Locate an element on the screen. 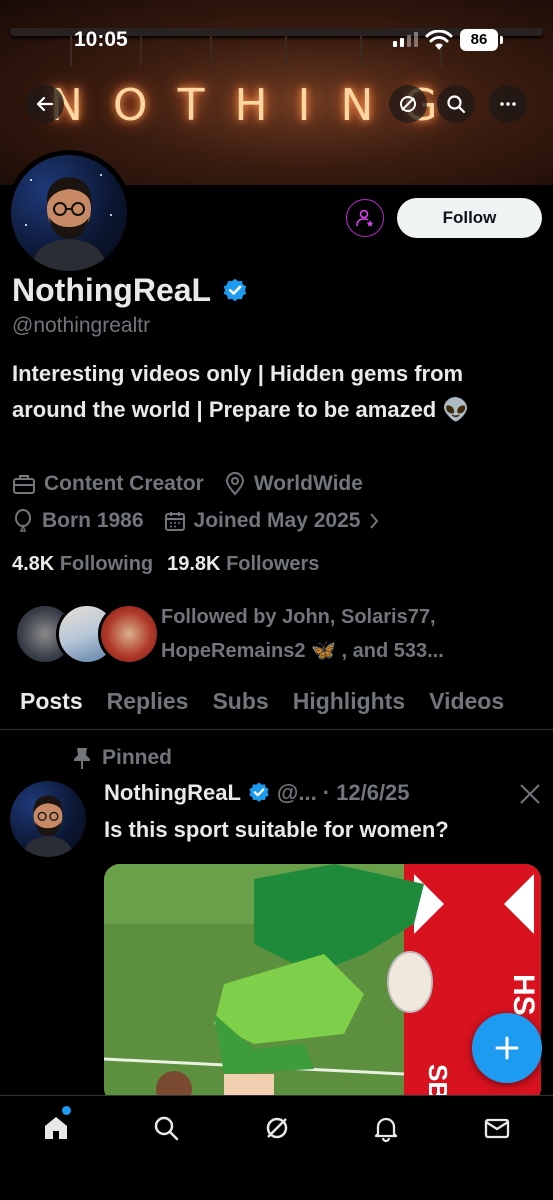 This screenshot has height=1200, width=553. post-avatar is located at coordinates (48, 819).